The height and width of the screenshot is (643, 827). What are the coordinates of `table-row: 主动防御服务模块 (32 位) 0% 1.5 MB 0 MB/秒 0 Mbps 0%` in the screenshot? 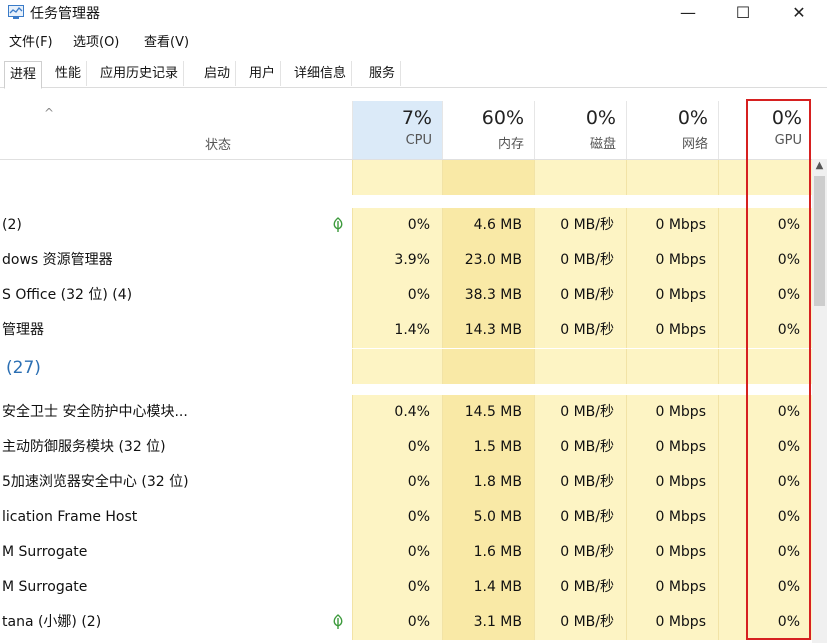 It's located at (413, 447).